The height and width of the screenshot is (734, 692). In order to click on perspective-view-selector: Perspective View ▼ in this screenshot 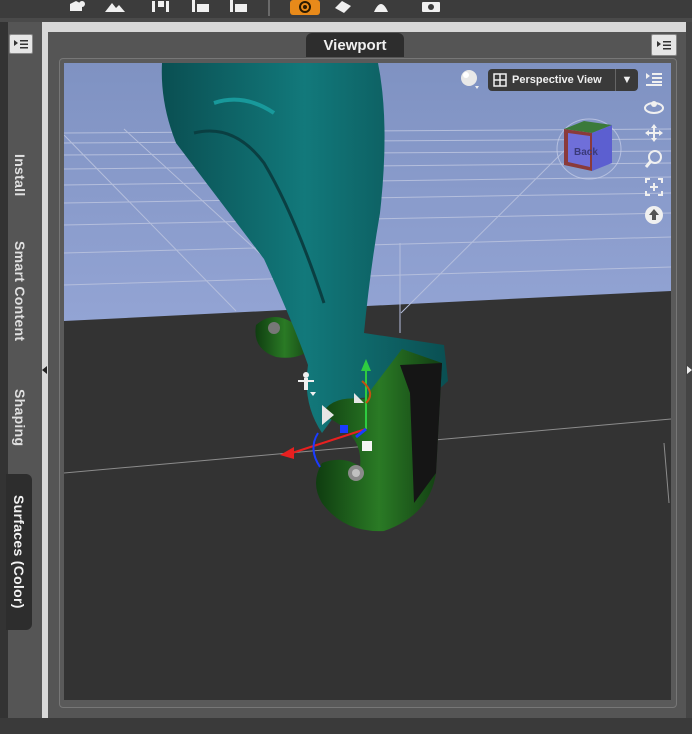, I will do `click(563, 80)`.